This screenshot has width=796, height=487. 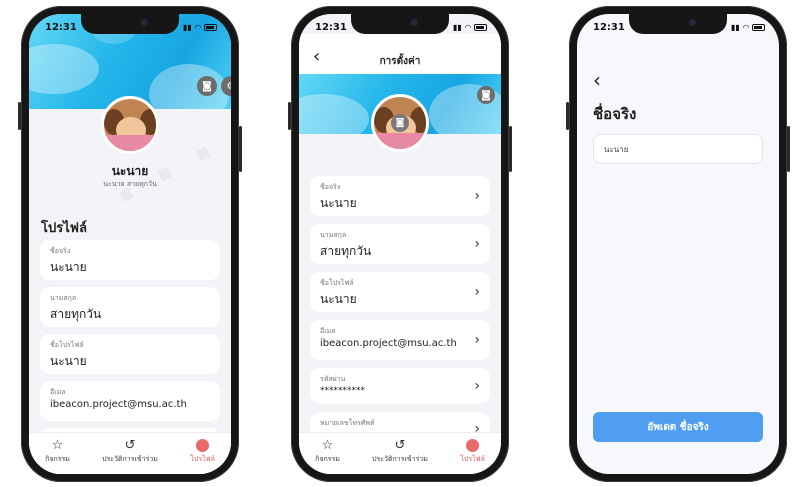 I want to click on field-value: **********, so click(x=342, y=391).